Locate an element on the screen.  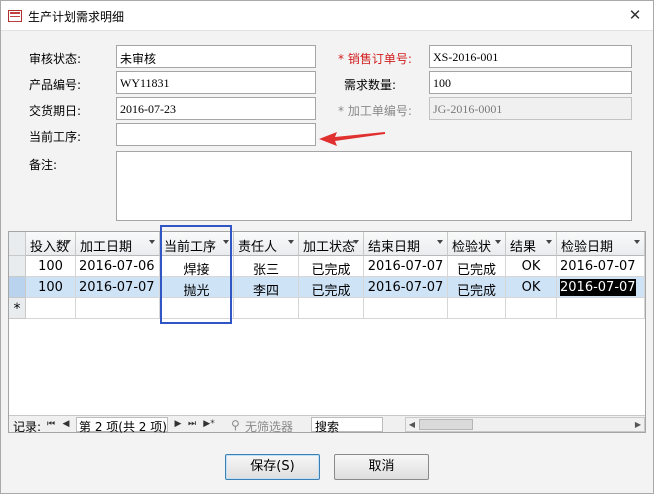
remarks-label: 备注: is located at coordinates (43, 165).